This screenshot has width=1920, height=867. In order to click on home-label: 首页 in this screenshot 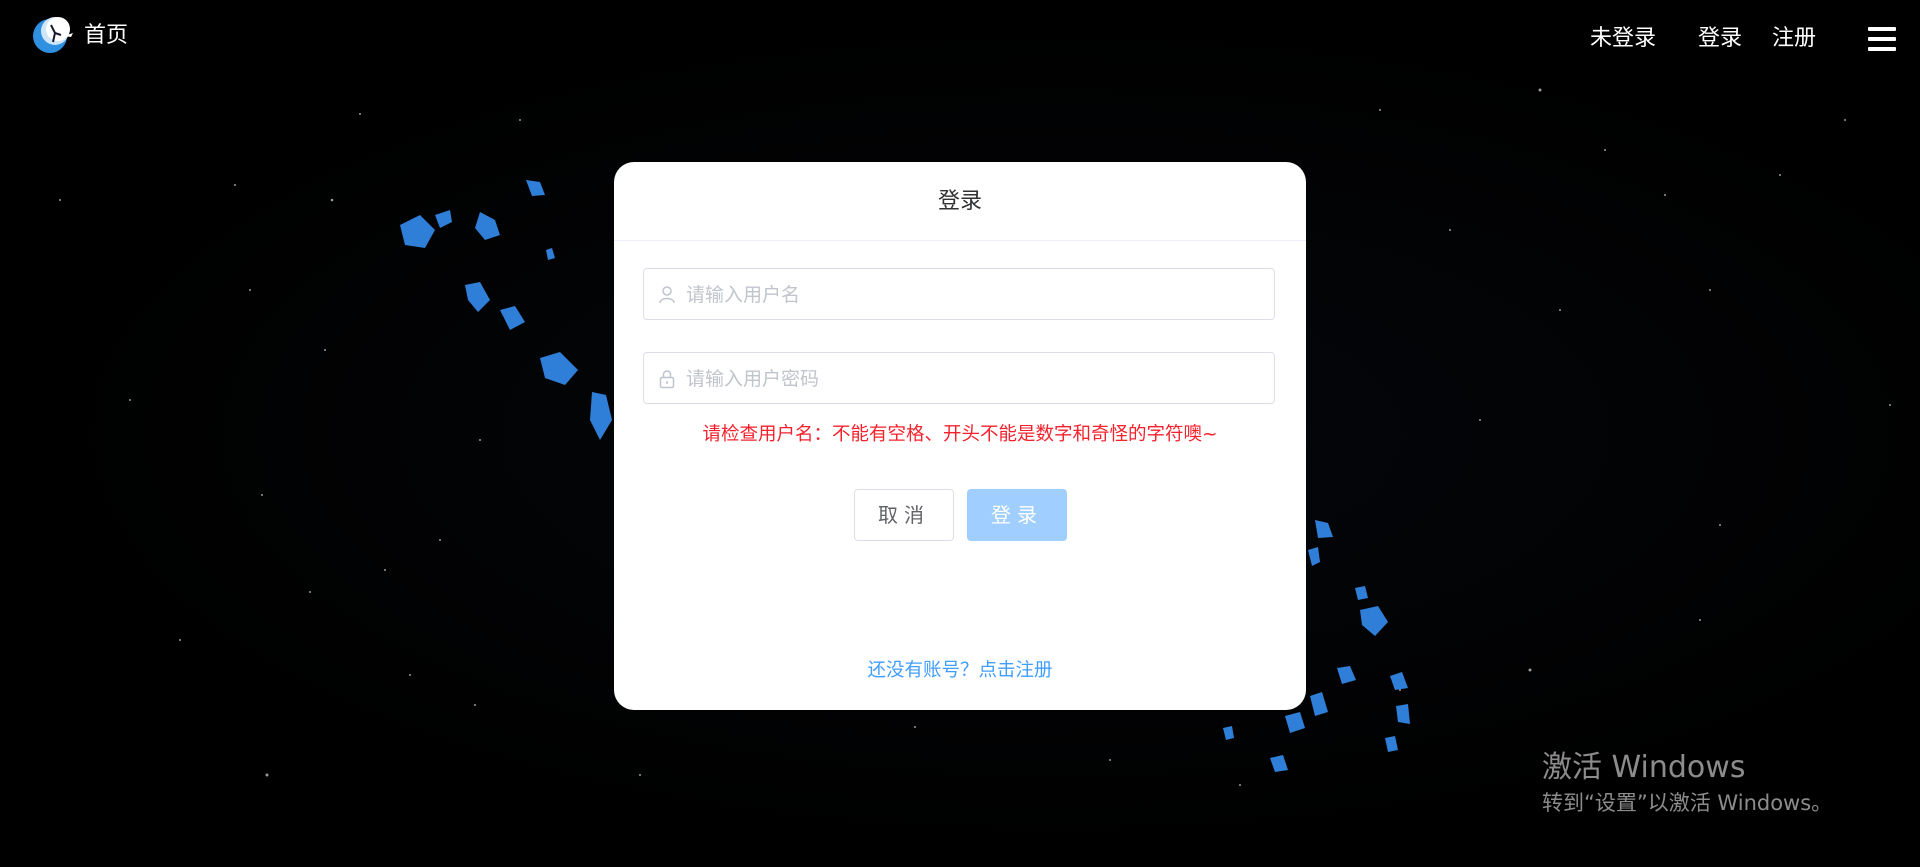, I will do `click(106, 35)`.